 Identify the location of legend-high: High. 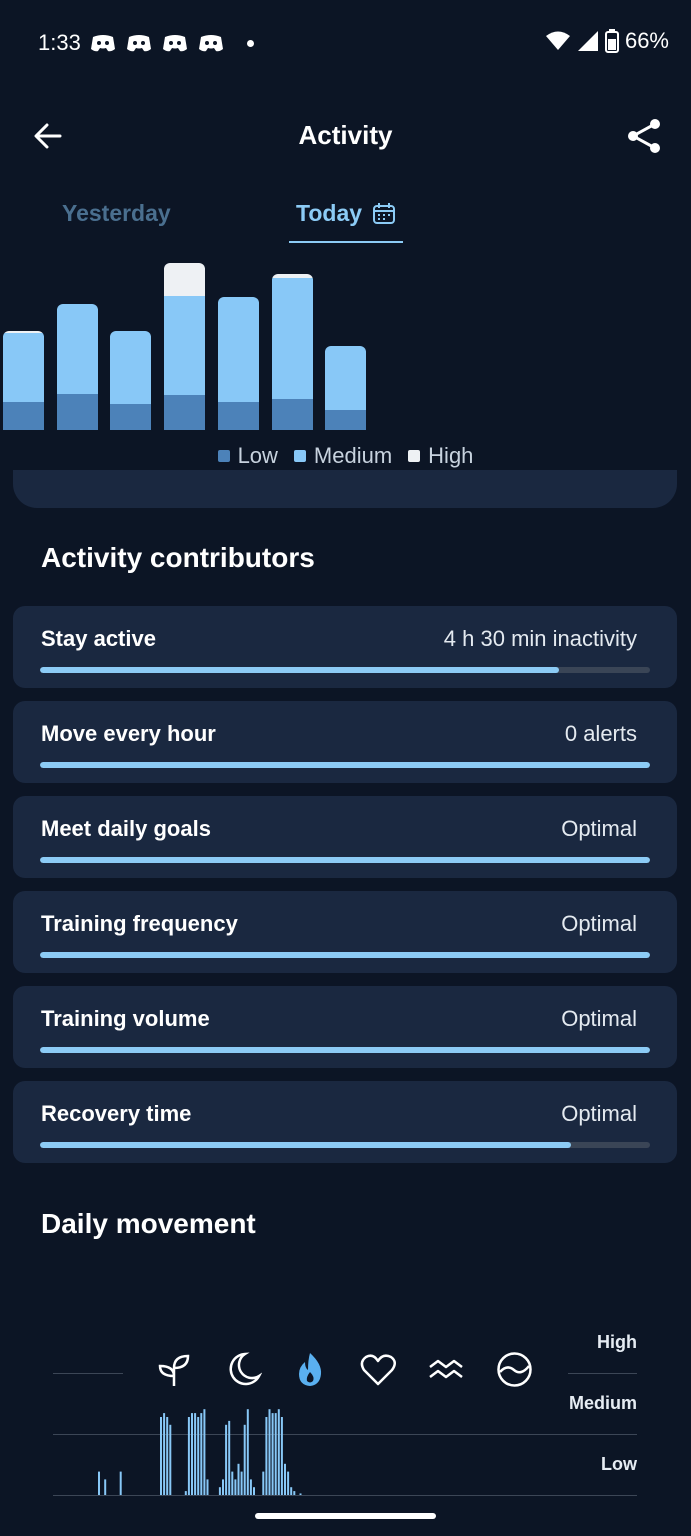
(440, 456).